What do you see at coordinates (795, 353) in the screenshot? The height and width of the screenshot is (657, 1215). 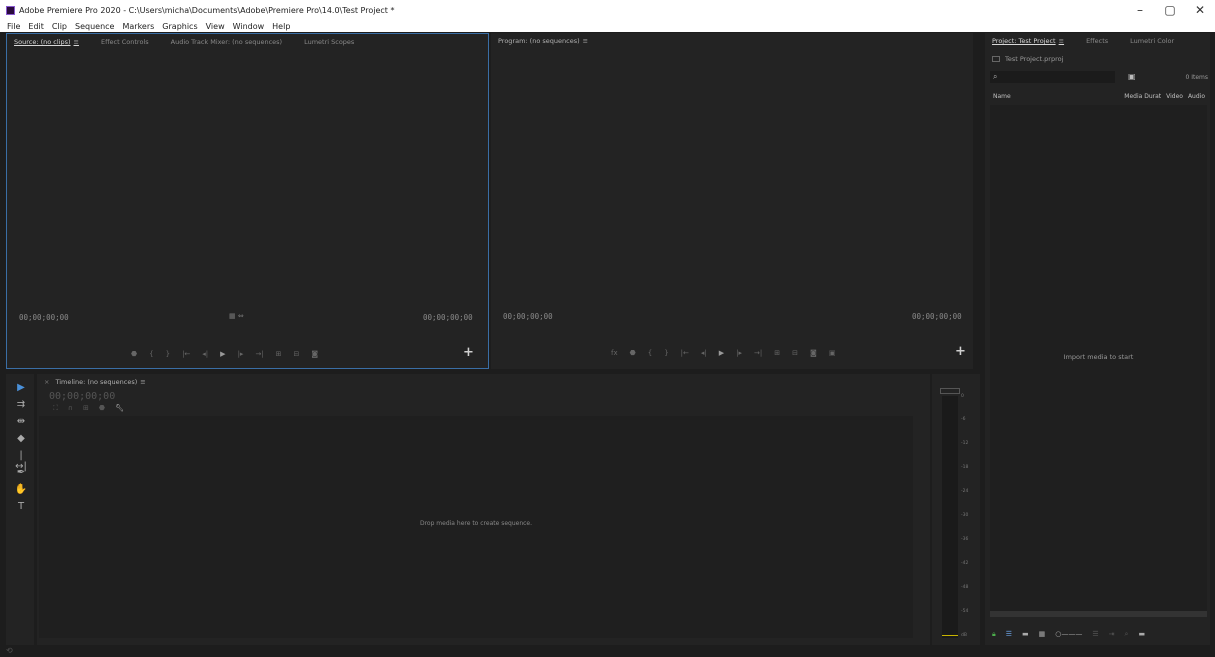 I see `extract-icon: ⊟` at bounding box center [795, 353].